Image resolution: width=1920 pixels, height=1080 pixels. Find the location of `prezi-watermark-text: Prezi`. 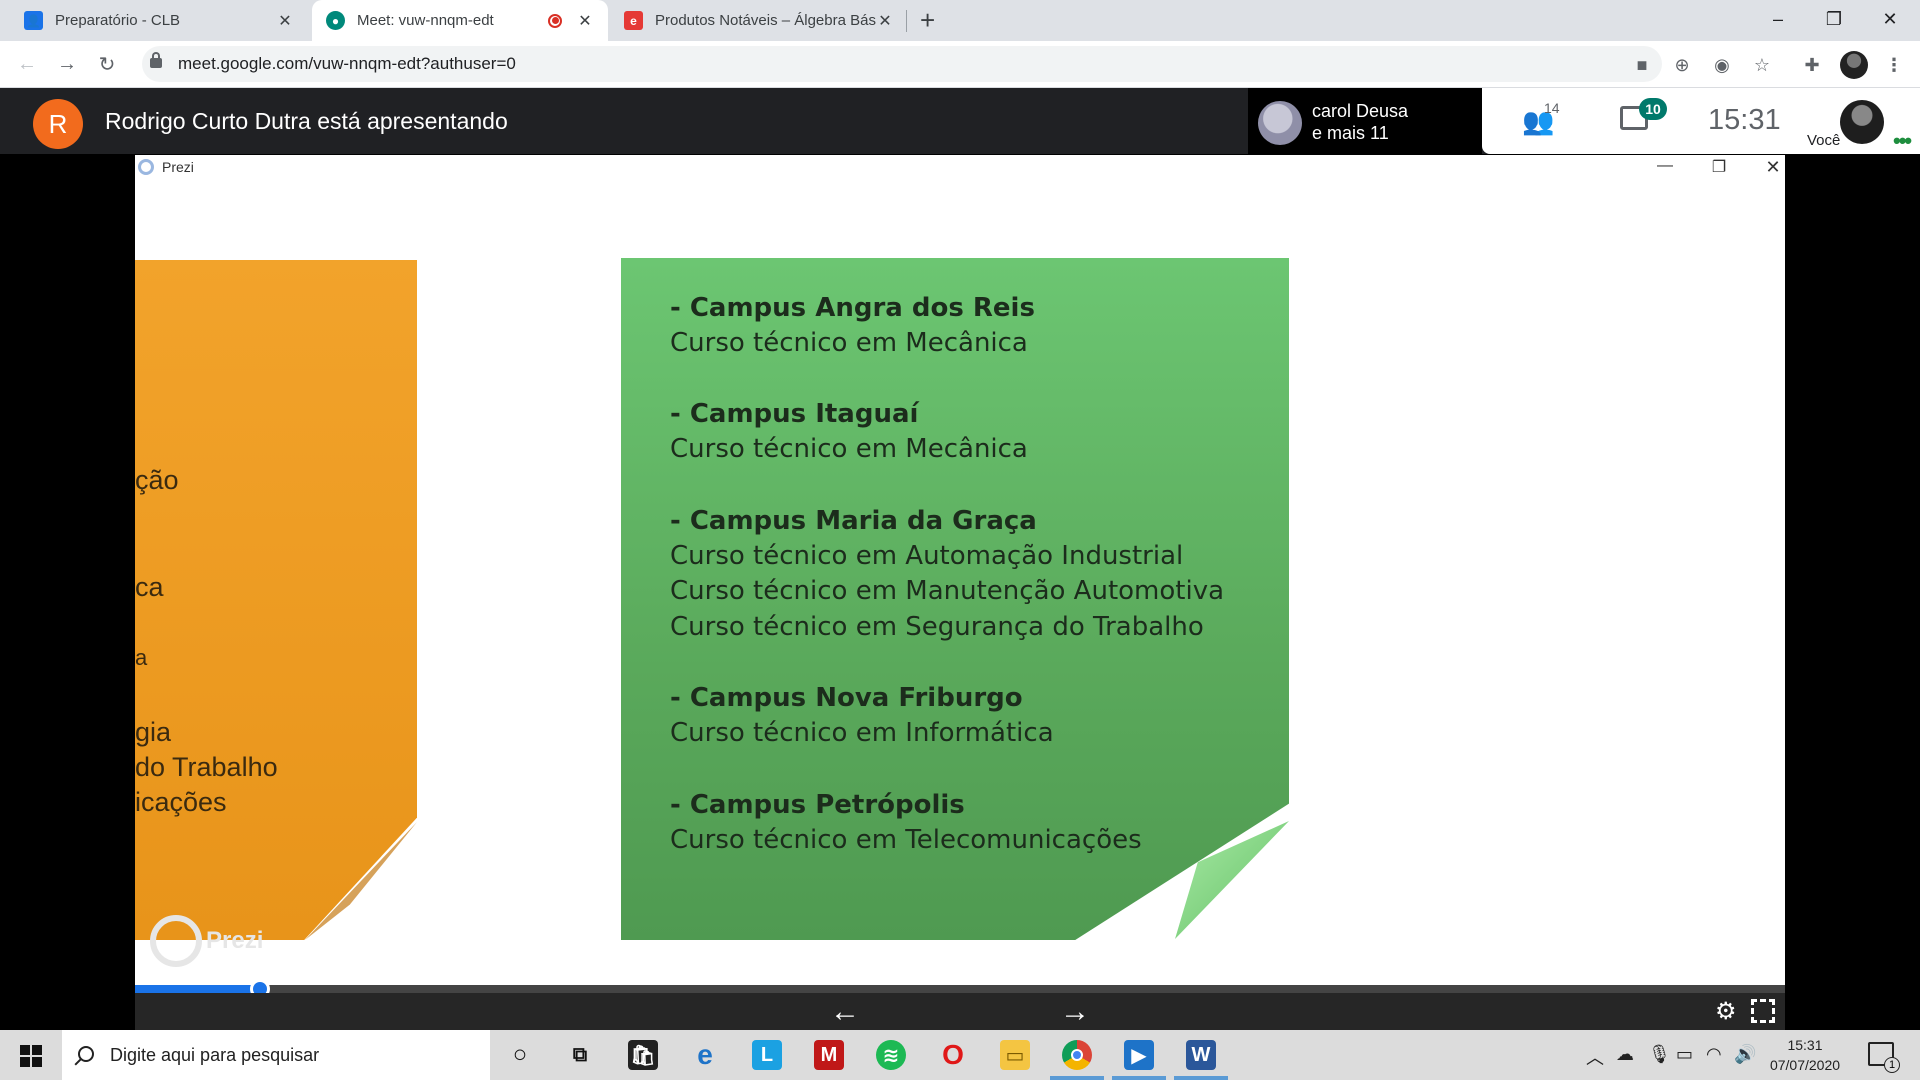

prezi-watermark-text: Prezi is located at coordinates (235, 940).